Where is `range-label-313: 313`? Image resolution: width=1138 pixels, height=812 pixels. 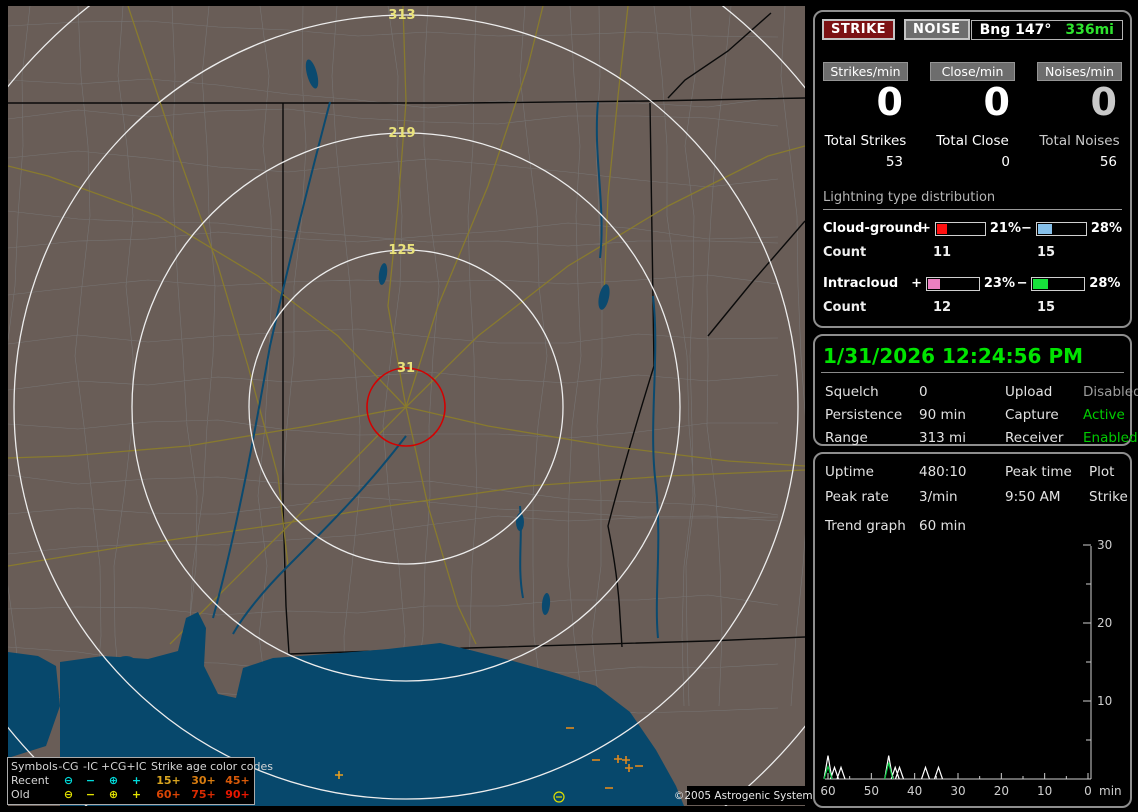 range-label-313: 313 is located at coordinates (401, 15).